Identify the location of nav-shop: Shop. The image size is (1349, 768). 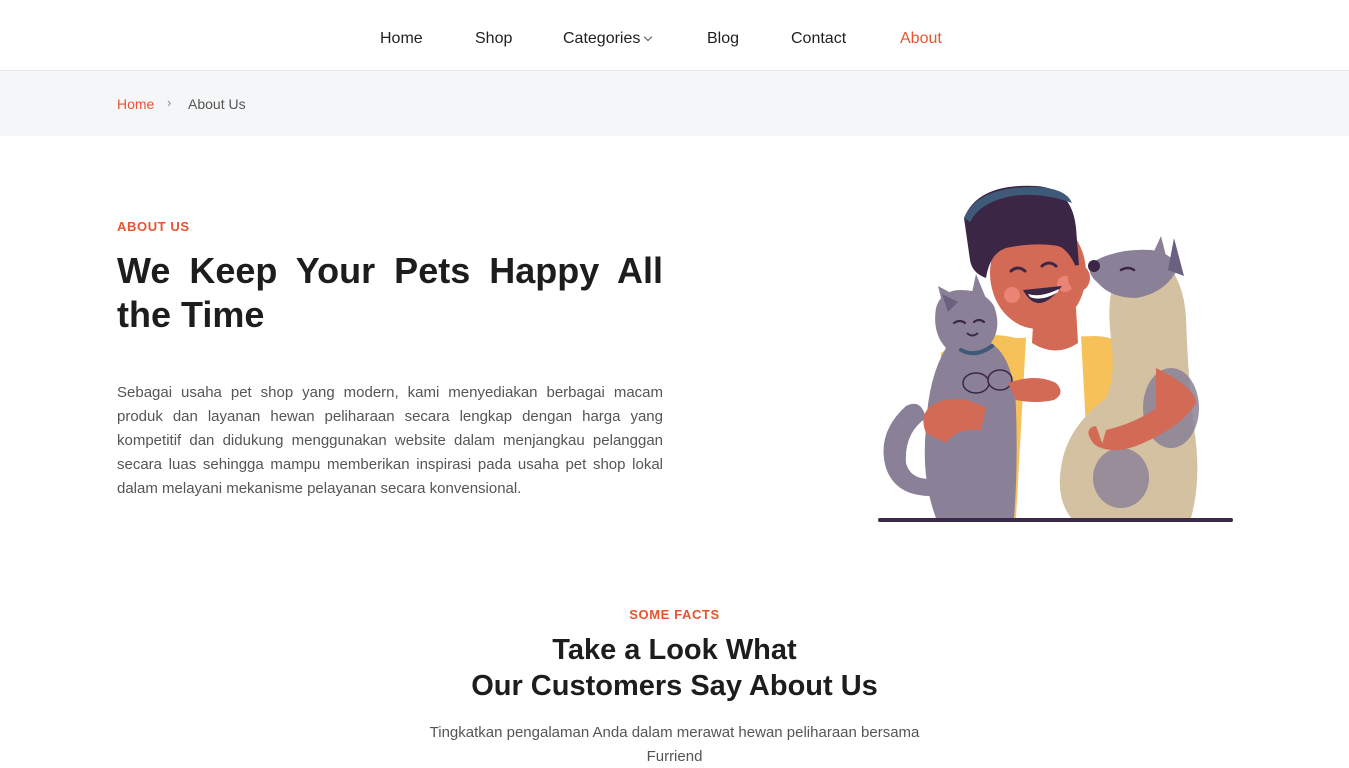
(493, 39).